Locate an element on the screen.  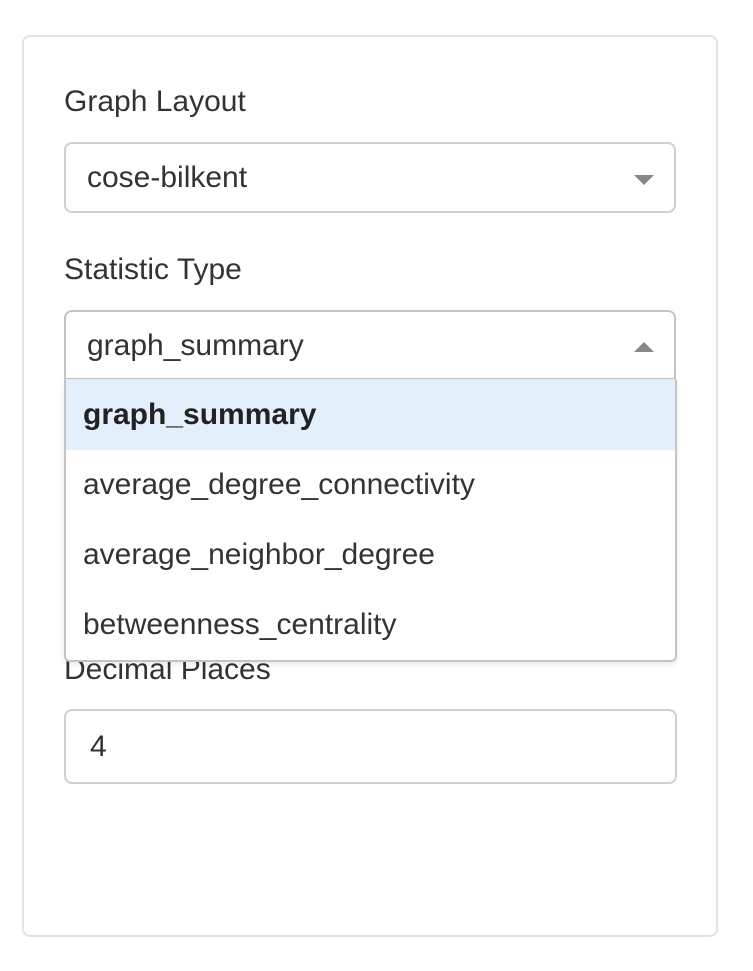
decimal-places-input is located at coordinates (370, 746).